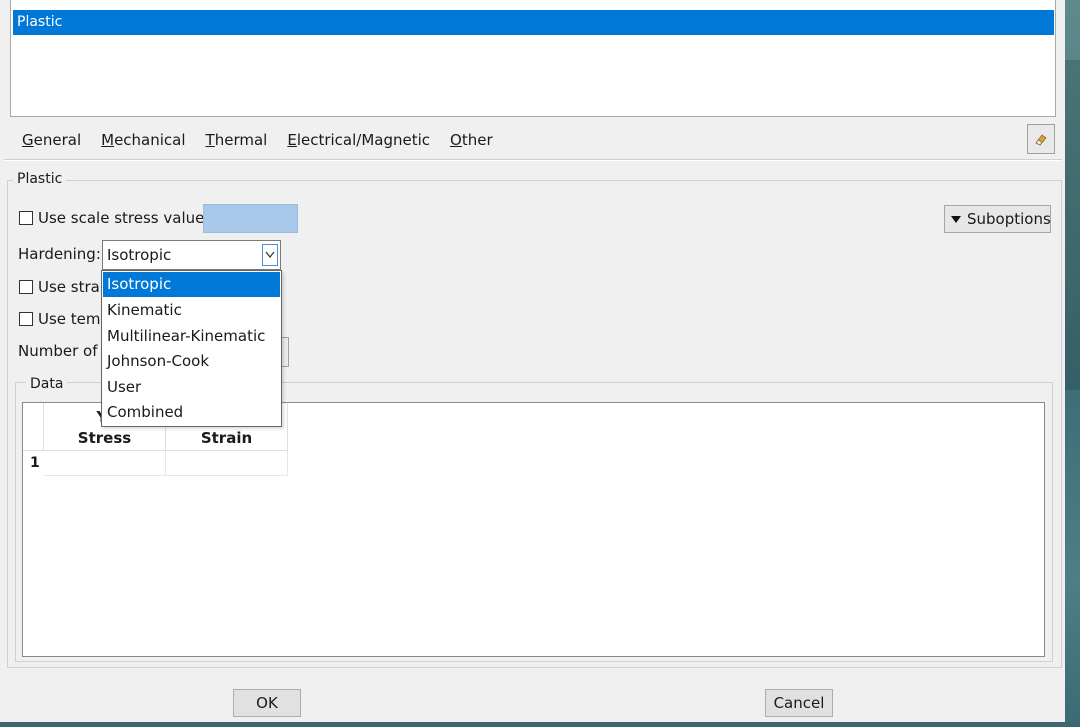  What do you see at coordinates (456, 140) in the screenshot?
I see `menu-other-accel: O` at bounding box center [456, 140].